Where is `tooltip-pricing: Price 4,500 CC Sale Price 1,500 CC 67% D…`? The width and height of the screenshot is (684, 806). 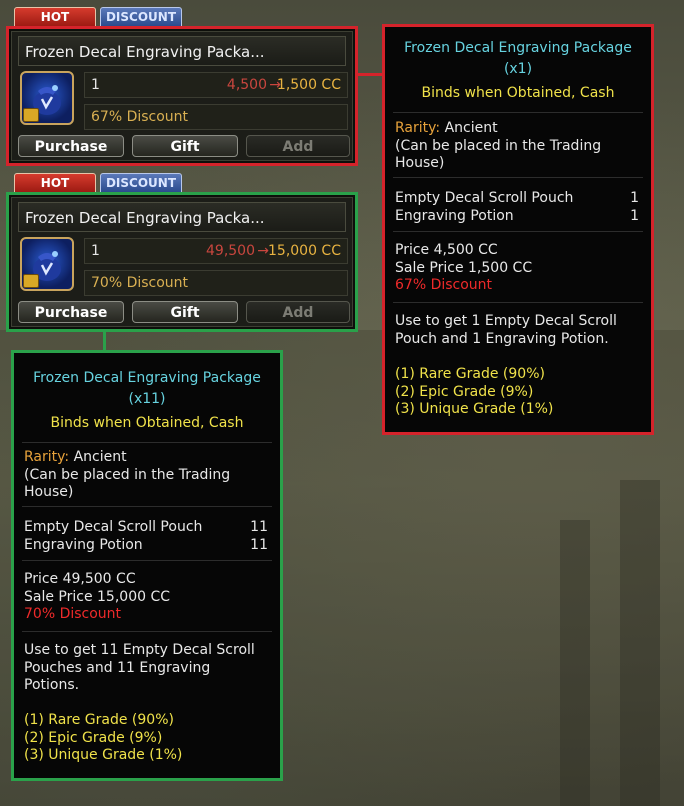
tooltip-pricing: Price 4,500 CC Sale Price 1,500 CC 67% D… is located at coordinates (518, 268).